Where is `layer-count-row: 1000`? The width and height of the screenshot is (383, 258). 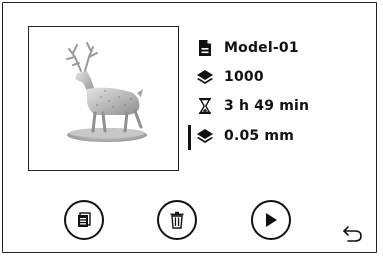 layer-count-row: 1000 is located at coordinates (229, 77).